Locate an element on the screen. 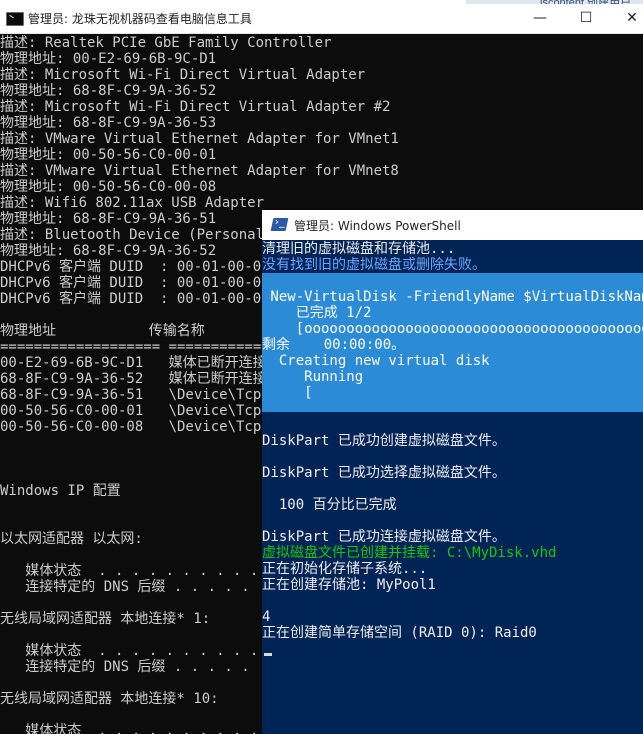  powershell-output-line: 没有找到旧的虚拟磁盘或删除失败。 is located at coordinates (374, 265).